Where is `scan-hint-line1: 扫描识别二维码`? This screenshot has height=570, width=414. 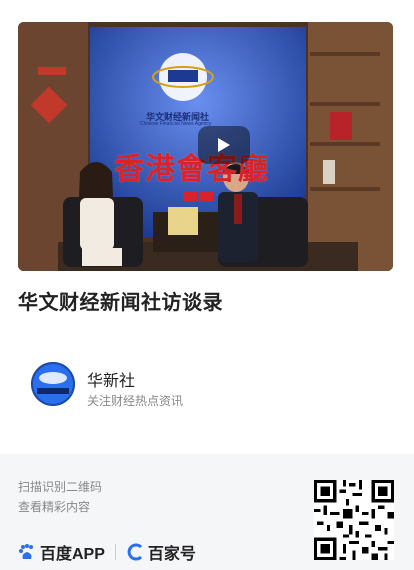
scan-hint-line1: 扫描识别二维码 is located at coordinates (60, 487).